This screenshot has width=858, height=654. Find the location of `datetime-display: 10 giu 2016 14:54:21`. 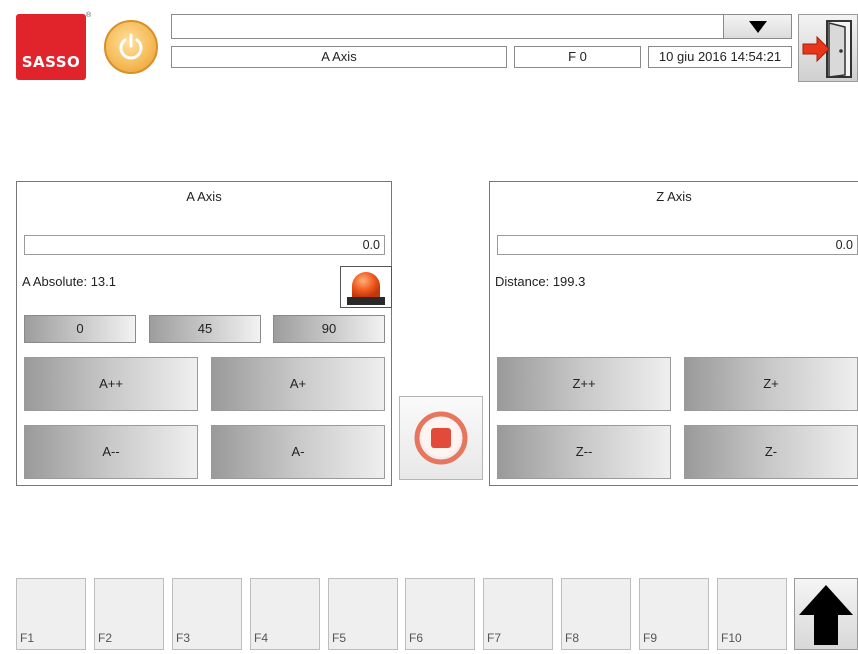

datetime-display: 10 giu 2016 14:54:21 is located at coordinates (720, 57).